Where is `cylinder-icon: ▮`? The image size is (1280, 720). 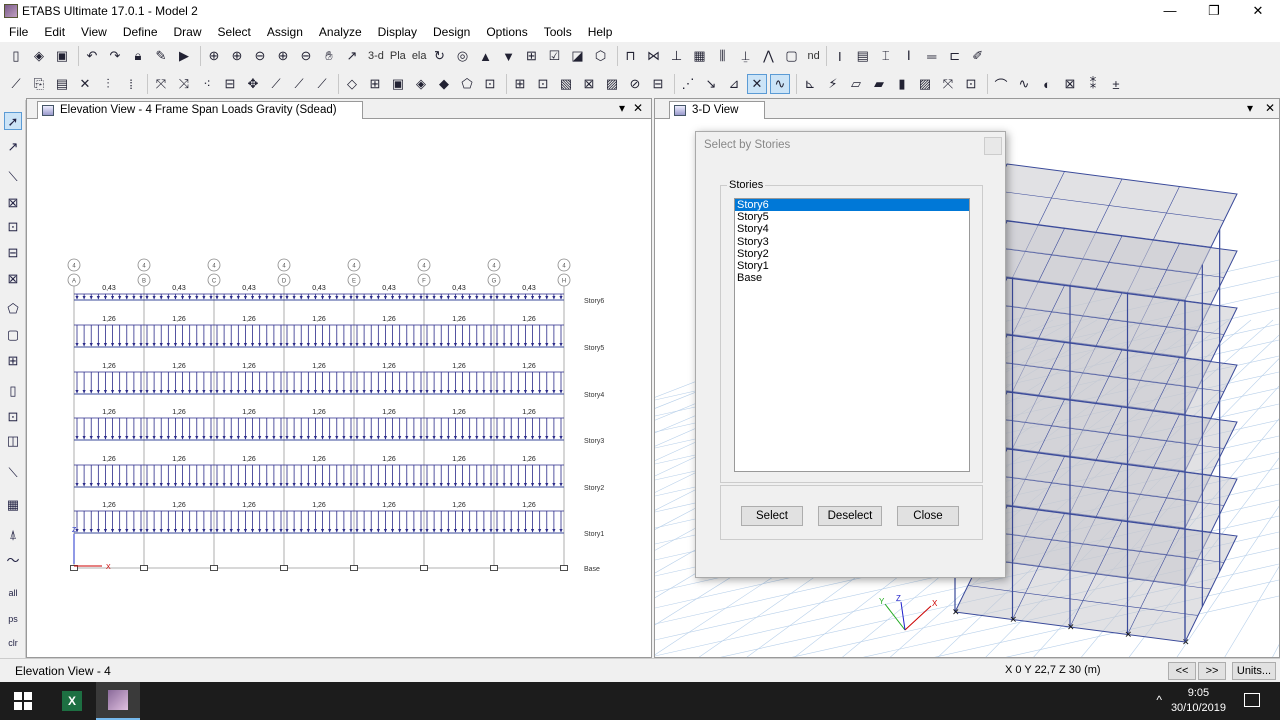 cylinder-icon: ▮ is located at coordinates (902, 84).